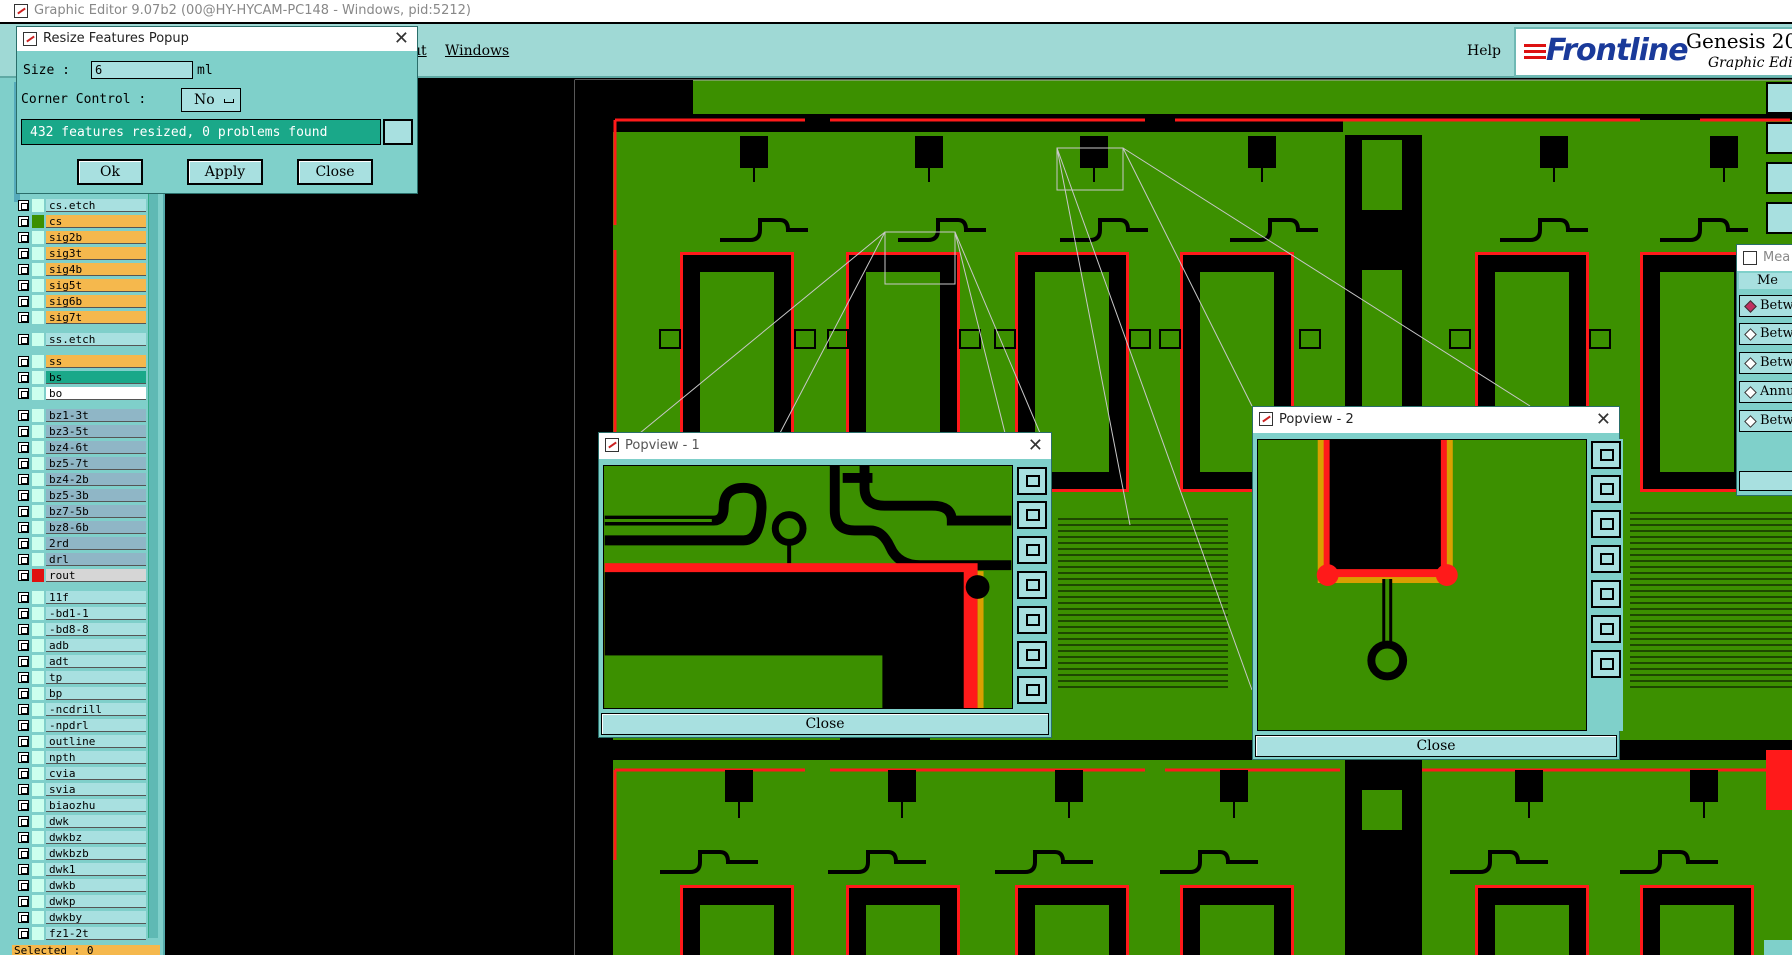 The width and height of the screenshot is (1792, 955). What do you see at coordinates (1606, 594) in the screenshot?
I see `pan-right-icon` at bounding box center [1606, 594].